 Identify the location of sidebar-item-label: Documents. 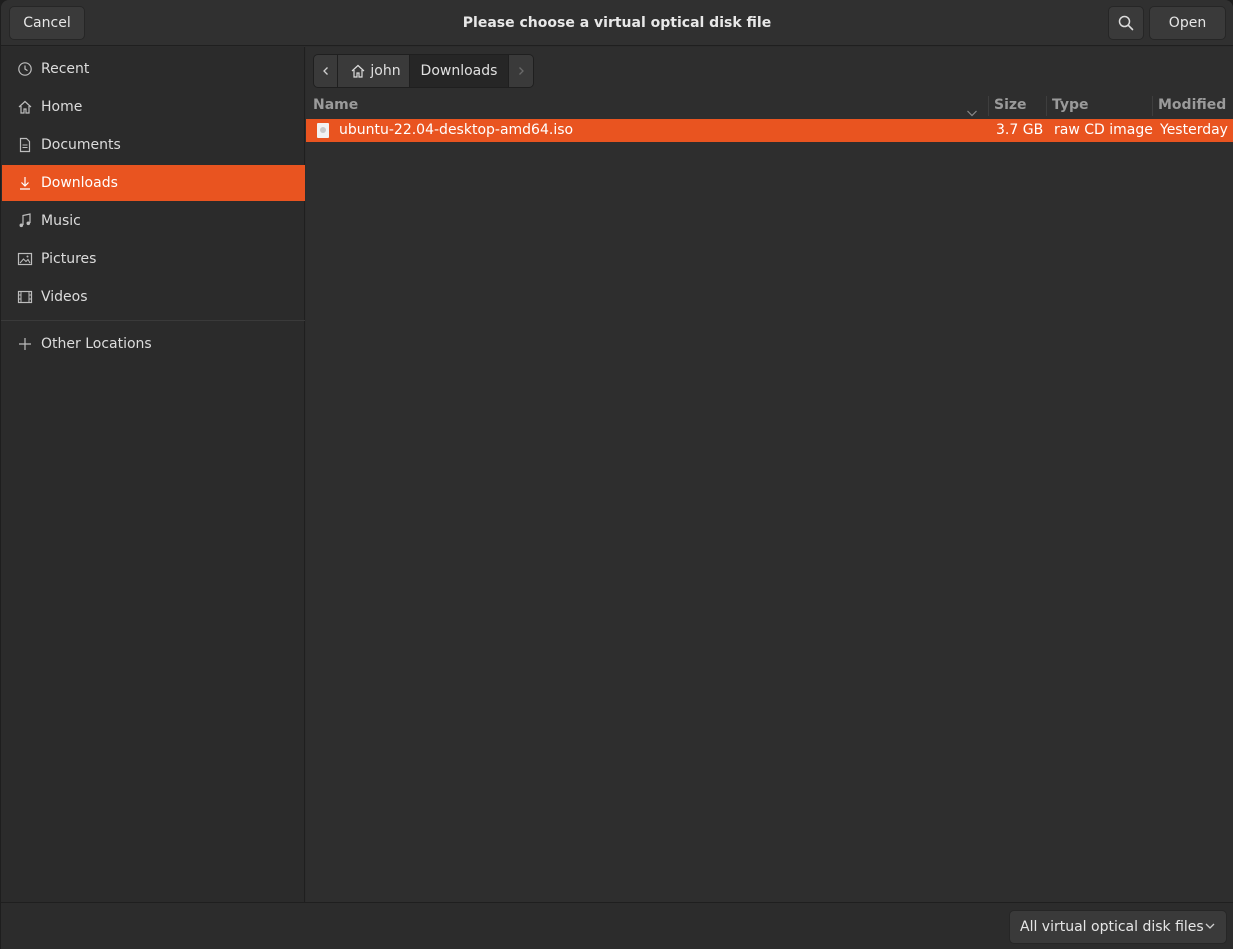
(81, 145).